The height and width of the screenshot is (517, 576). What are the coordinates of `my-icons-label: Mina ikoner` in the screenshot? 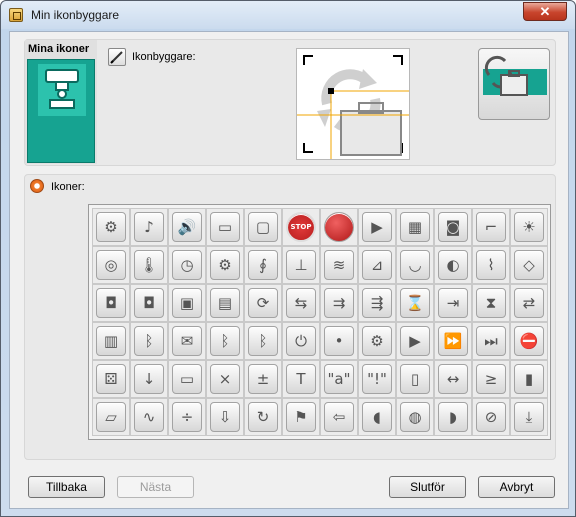 It's located at (59, 49).